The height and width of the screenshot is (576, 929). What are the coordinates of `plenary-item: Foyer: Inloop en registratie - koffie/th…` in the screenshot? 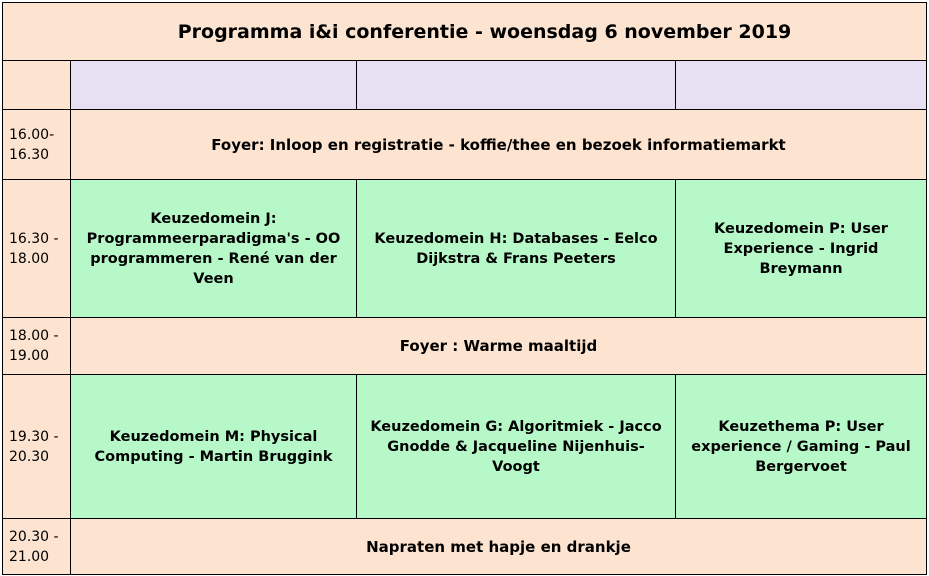 It's located at (498, 144).